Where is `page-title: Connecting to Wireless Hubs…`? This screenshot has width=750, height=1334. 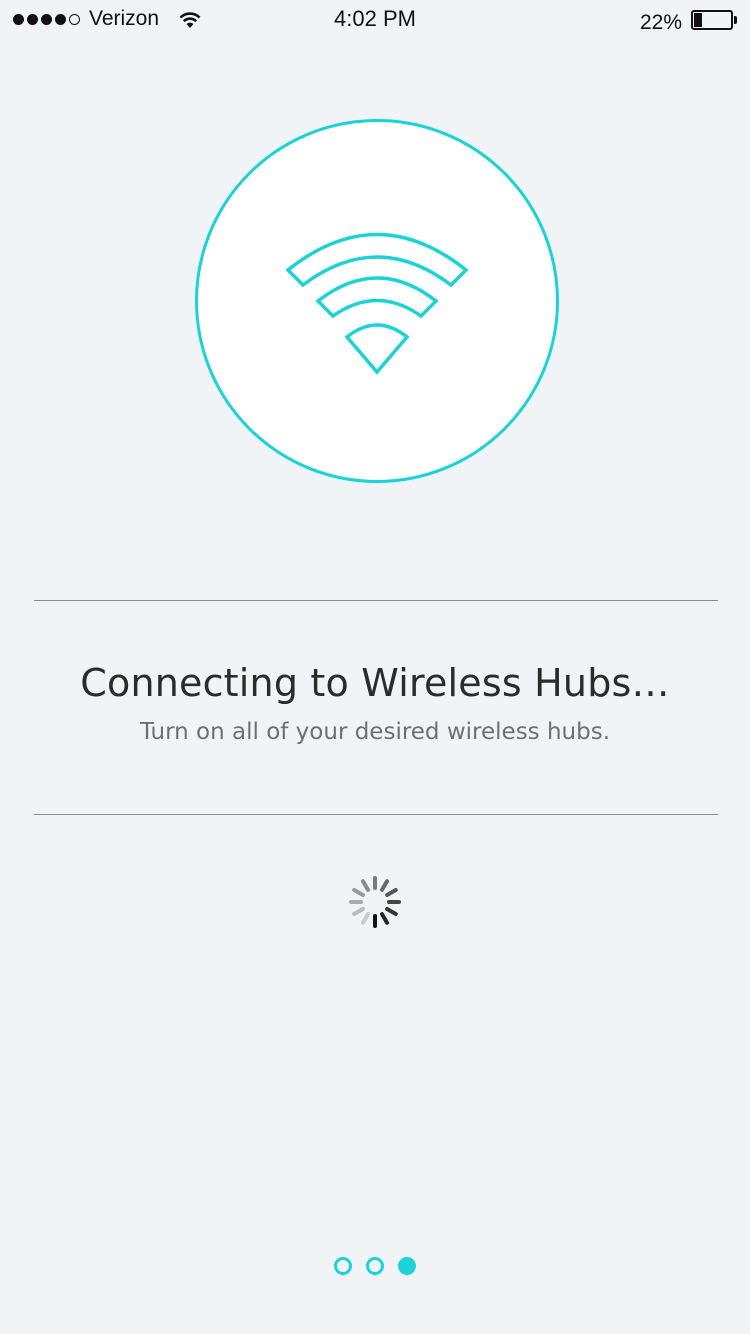
page-title: Connecting to Wireless Hubs… is located at coordinates (375, 683).